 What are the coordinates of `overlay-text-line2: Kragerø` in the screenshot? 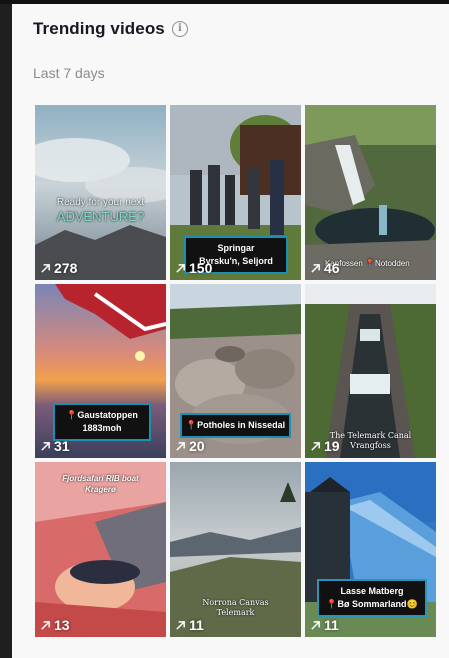 It's located at (100, 489).